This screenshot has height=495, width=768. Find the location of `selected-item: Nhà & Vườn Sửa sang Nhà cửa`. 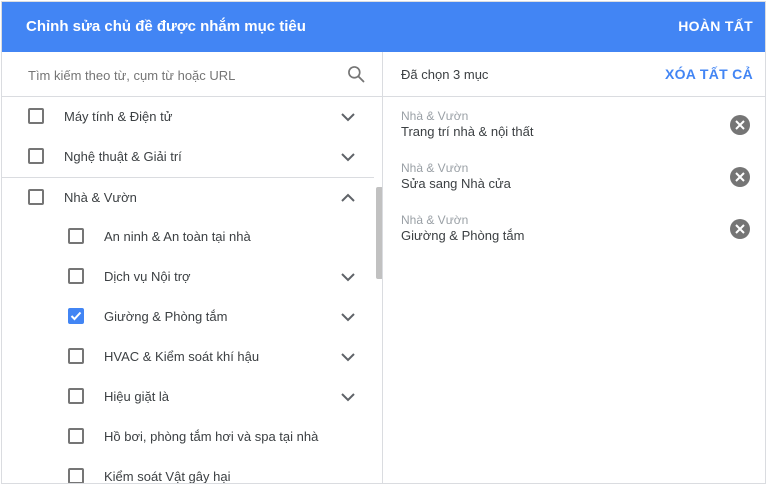

selected-item: Nhà & Vườn Sửa sang Nhà cửa is located at coordinates (576, 181).